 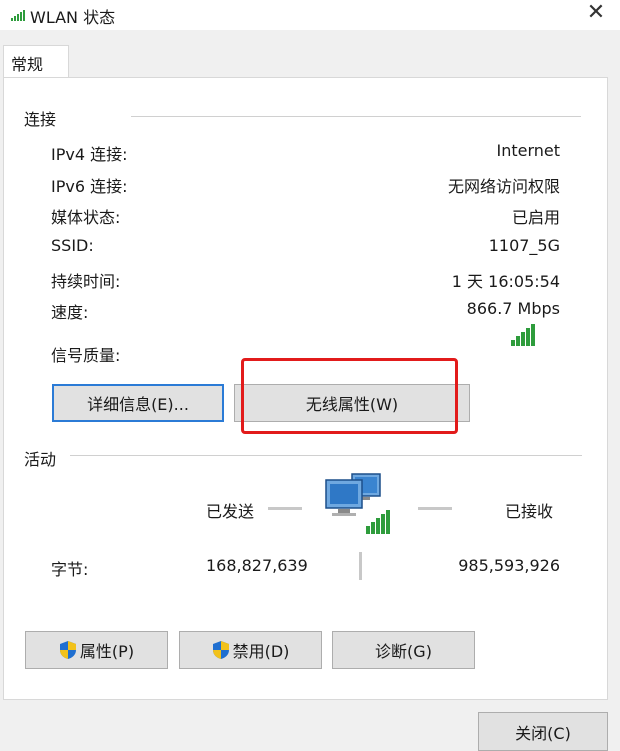 I want to click on tab-general: 常规, so click(x=36, y=61).